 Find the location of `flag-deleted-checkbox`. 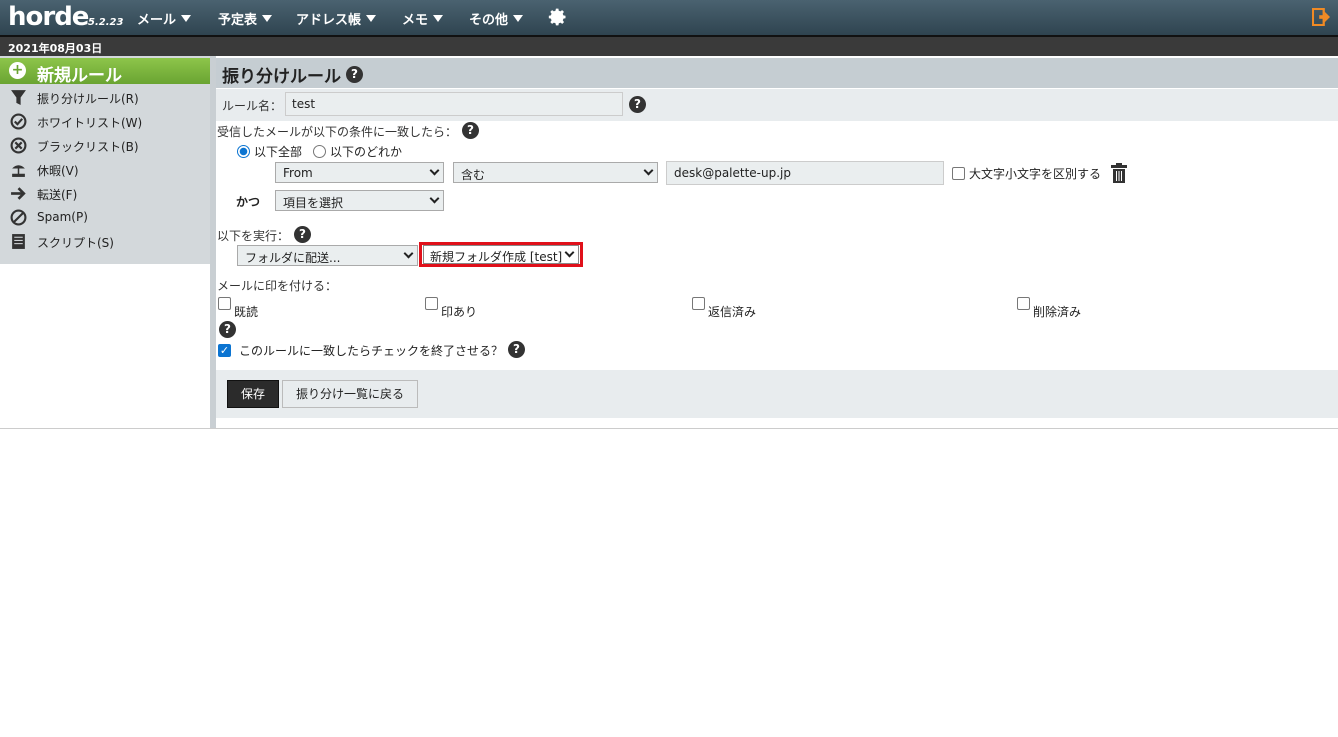

flag-deleted-checkbox is located at coordinates (1023, 303).